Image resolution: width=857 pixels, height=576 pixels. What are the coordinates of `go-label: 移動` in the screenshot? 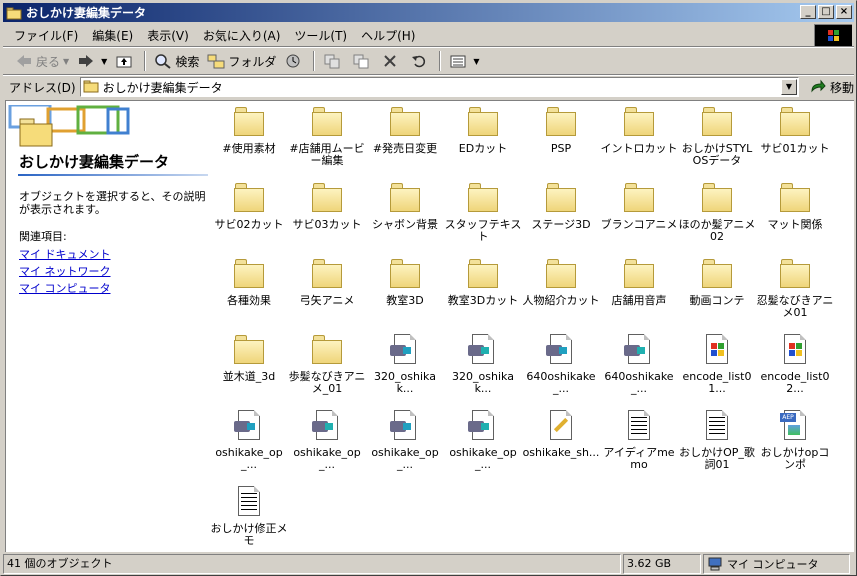 It's located at (841, 87).